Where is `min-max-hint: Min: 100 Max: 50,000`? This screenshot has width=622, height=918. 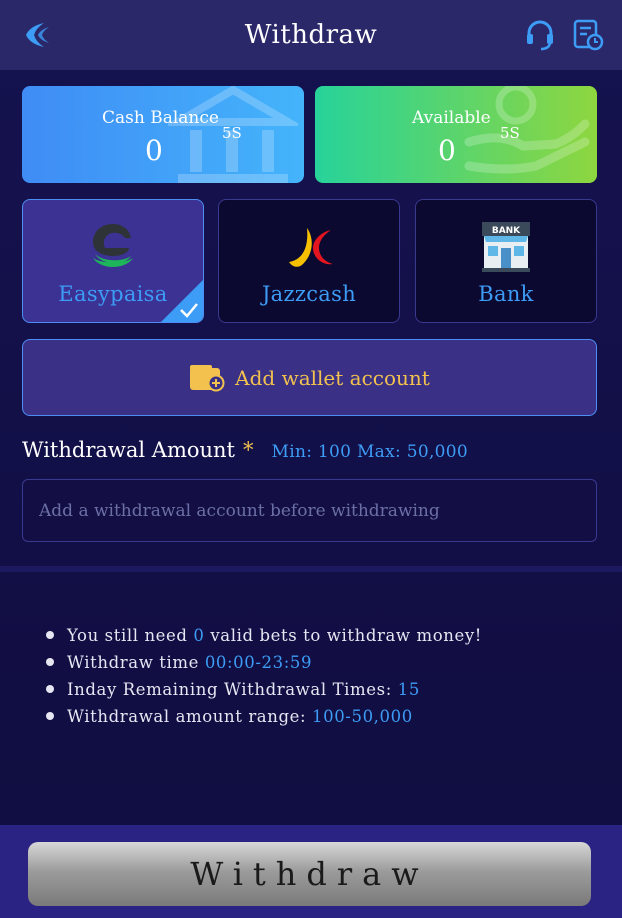 min-max-hint: Min: 100 Max: 50,000 is located at coordinates (370, 452).